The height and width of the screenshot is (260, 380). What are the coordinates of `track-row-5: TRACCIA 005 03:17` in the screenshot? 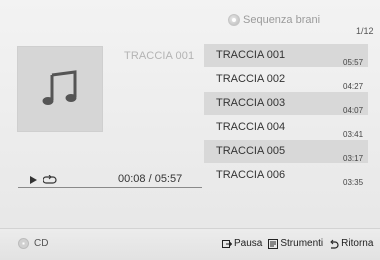 It's located at (286, 151).